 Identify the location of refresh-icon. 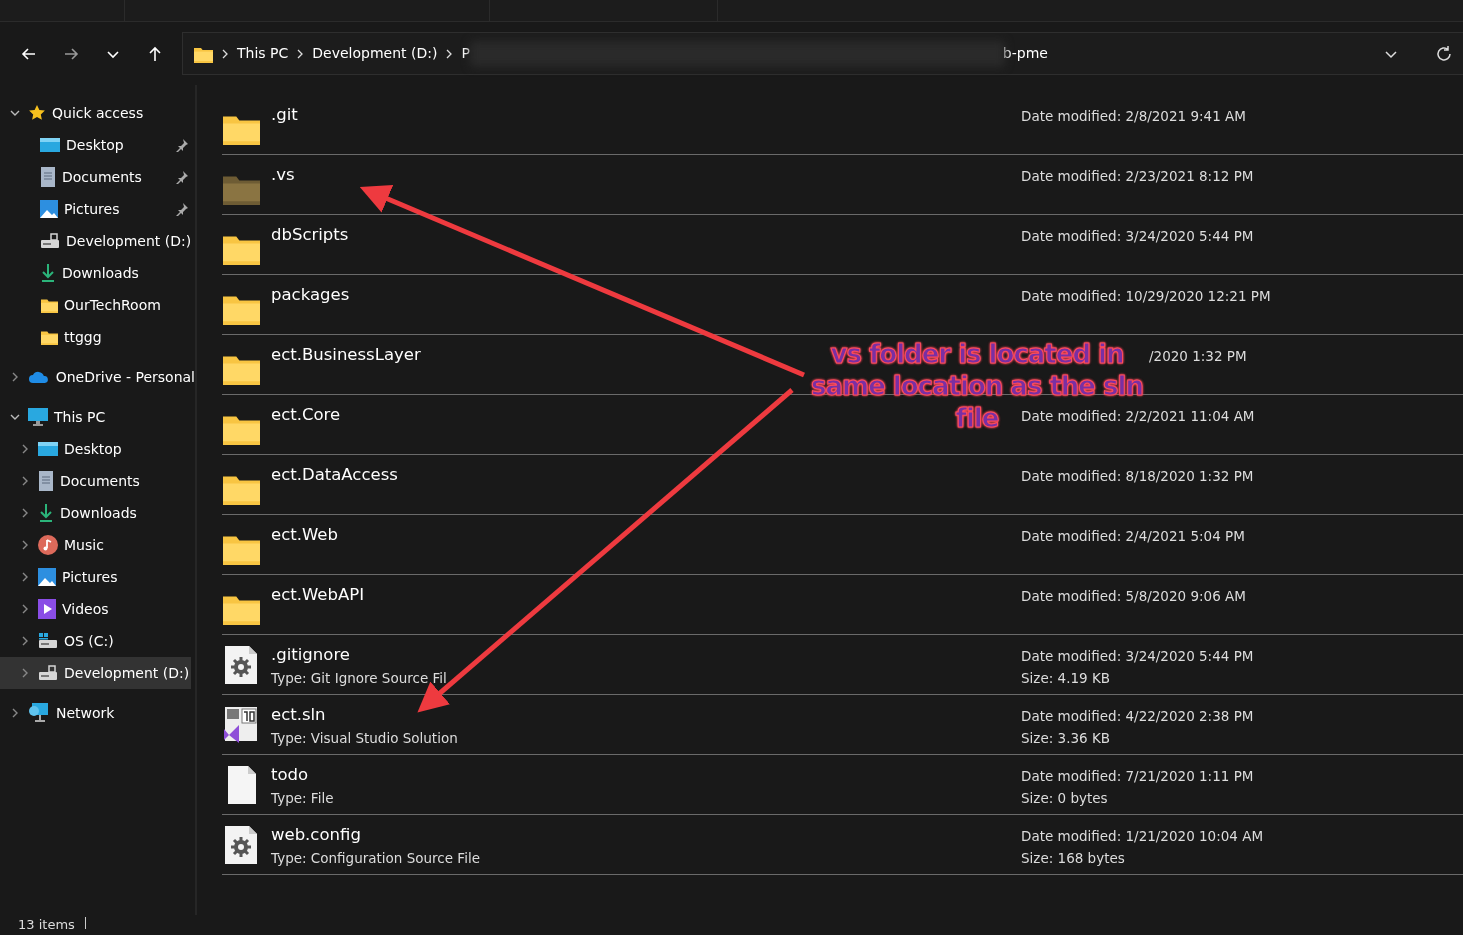
(1444, 53).